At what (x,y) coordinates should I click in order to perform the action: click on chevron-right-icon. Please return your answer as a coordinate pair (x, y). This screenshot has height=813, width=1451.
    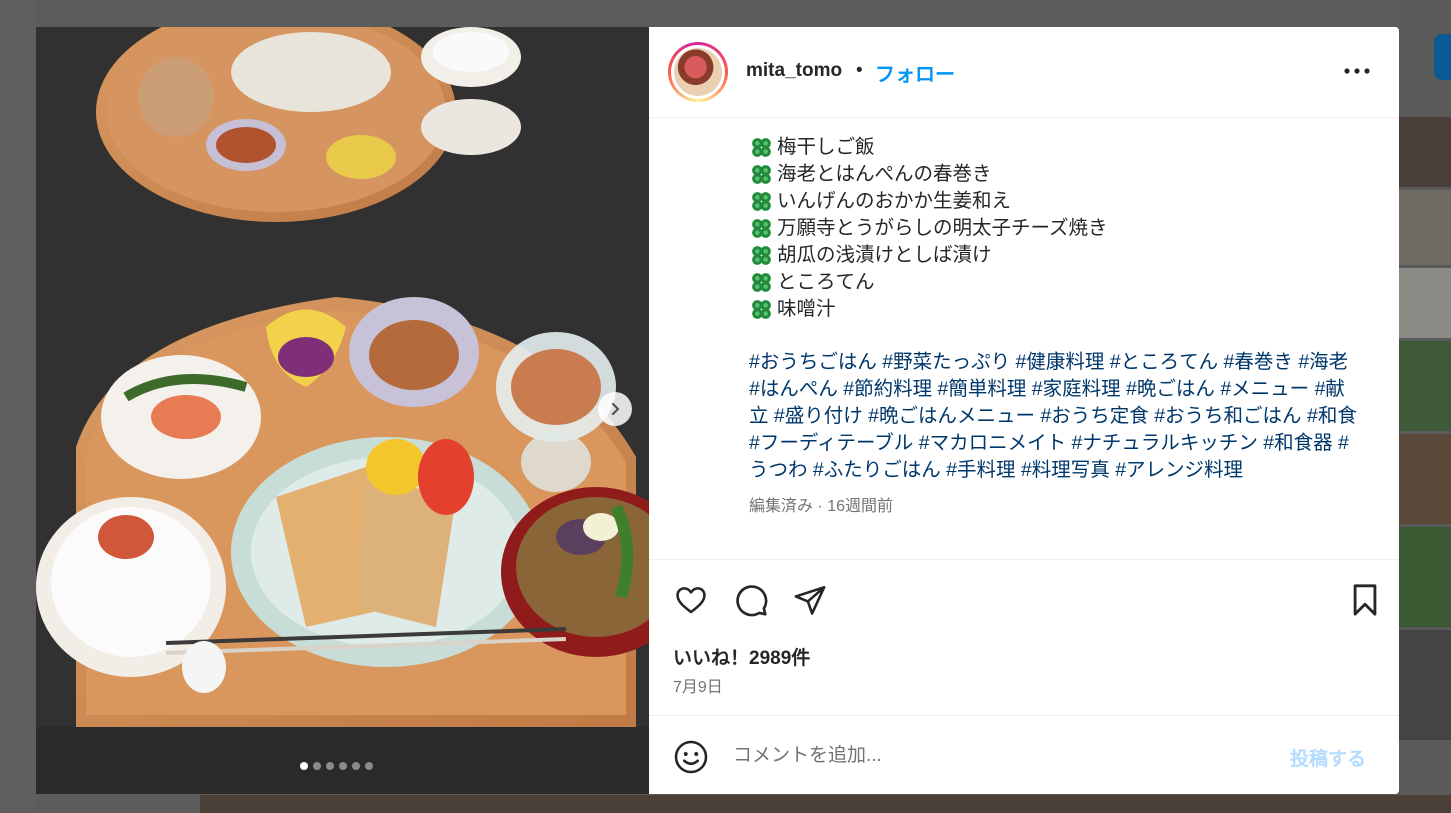
    Looking at the image, I should click on (615, 409).